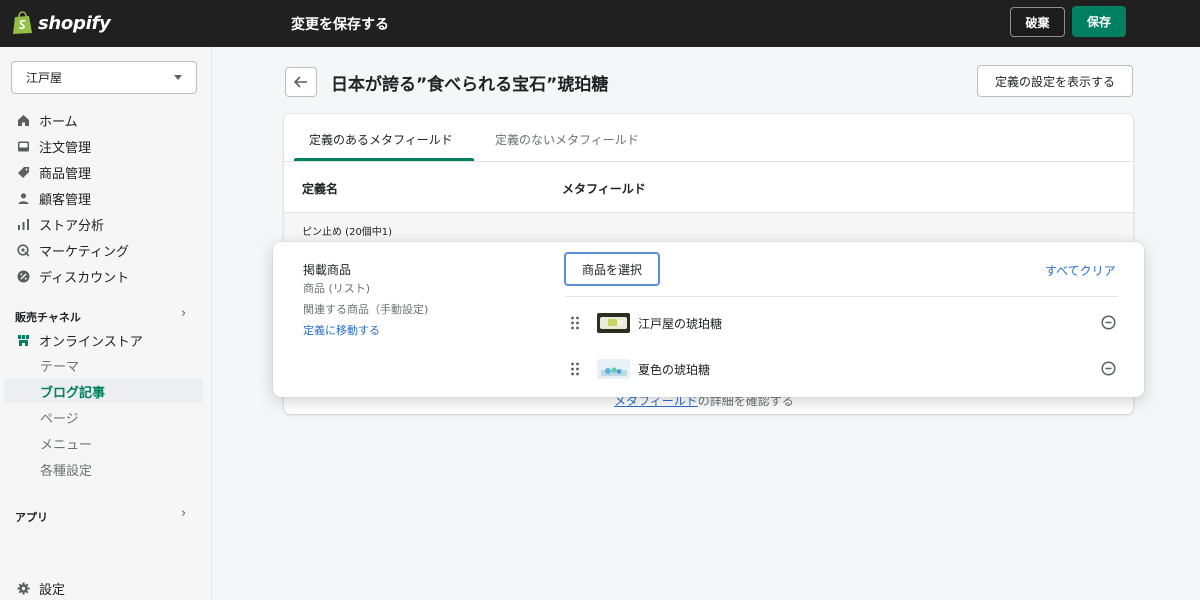 The image size is (1200, 600). Describe the element at coordinates (31, 517) in the screenshot. I see `apps-label: アプリ` at that location.